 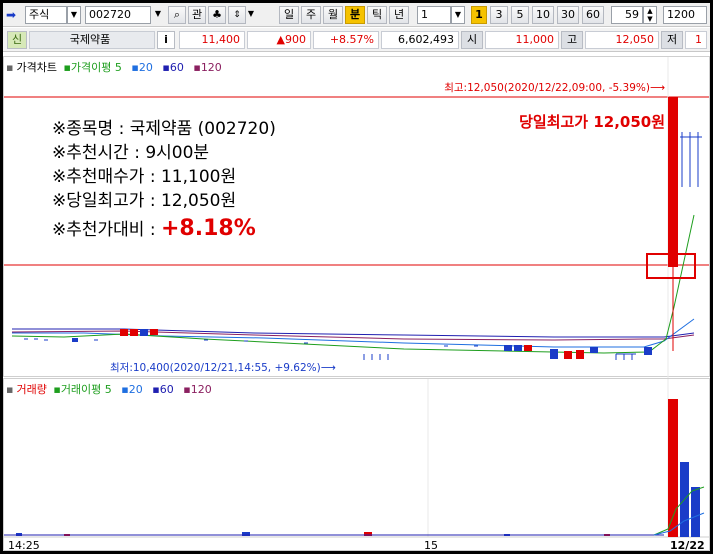 I want to click on link-arrow-icon: ➡, so click(x=15, y=15).